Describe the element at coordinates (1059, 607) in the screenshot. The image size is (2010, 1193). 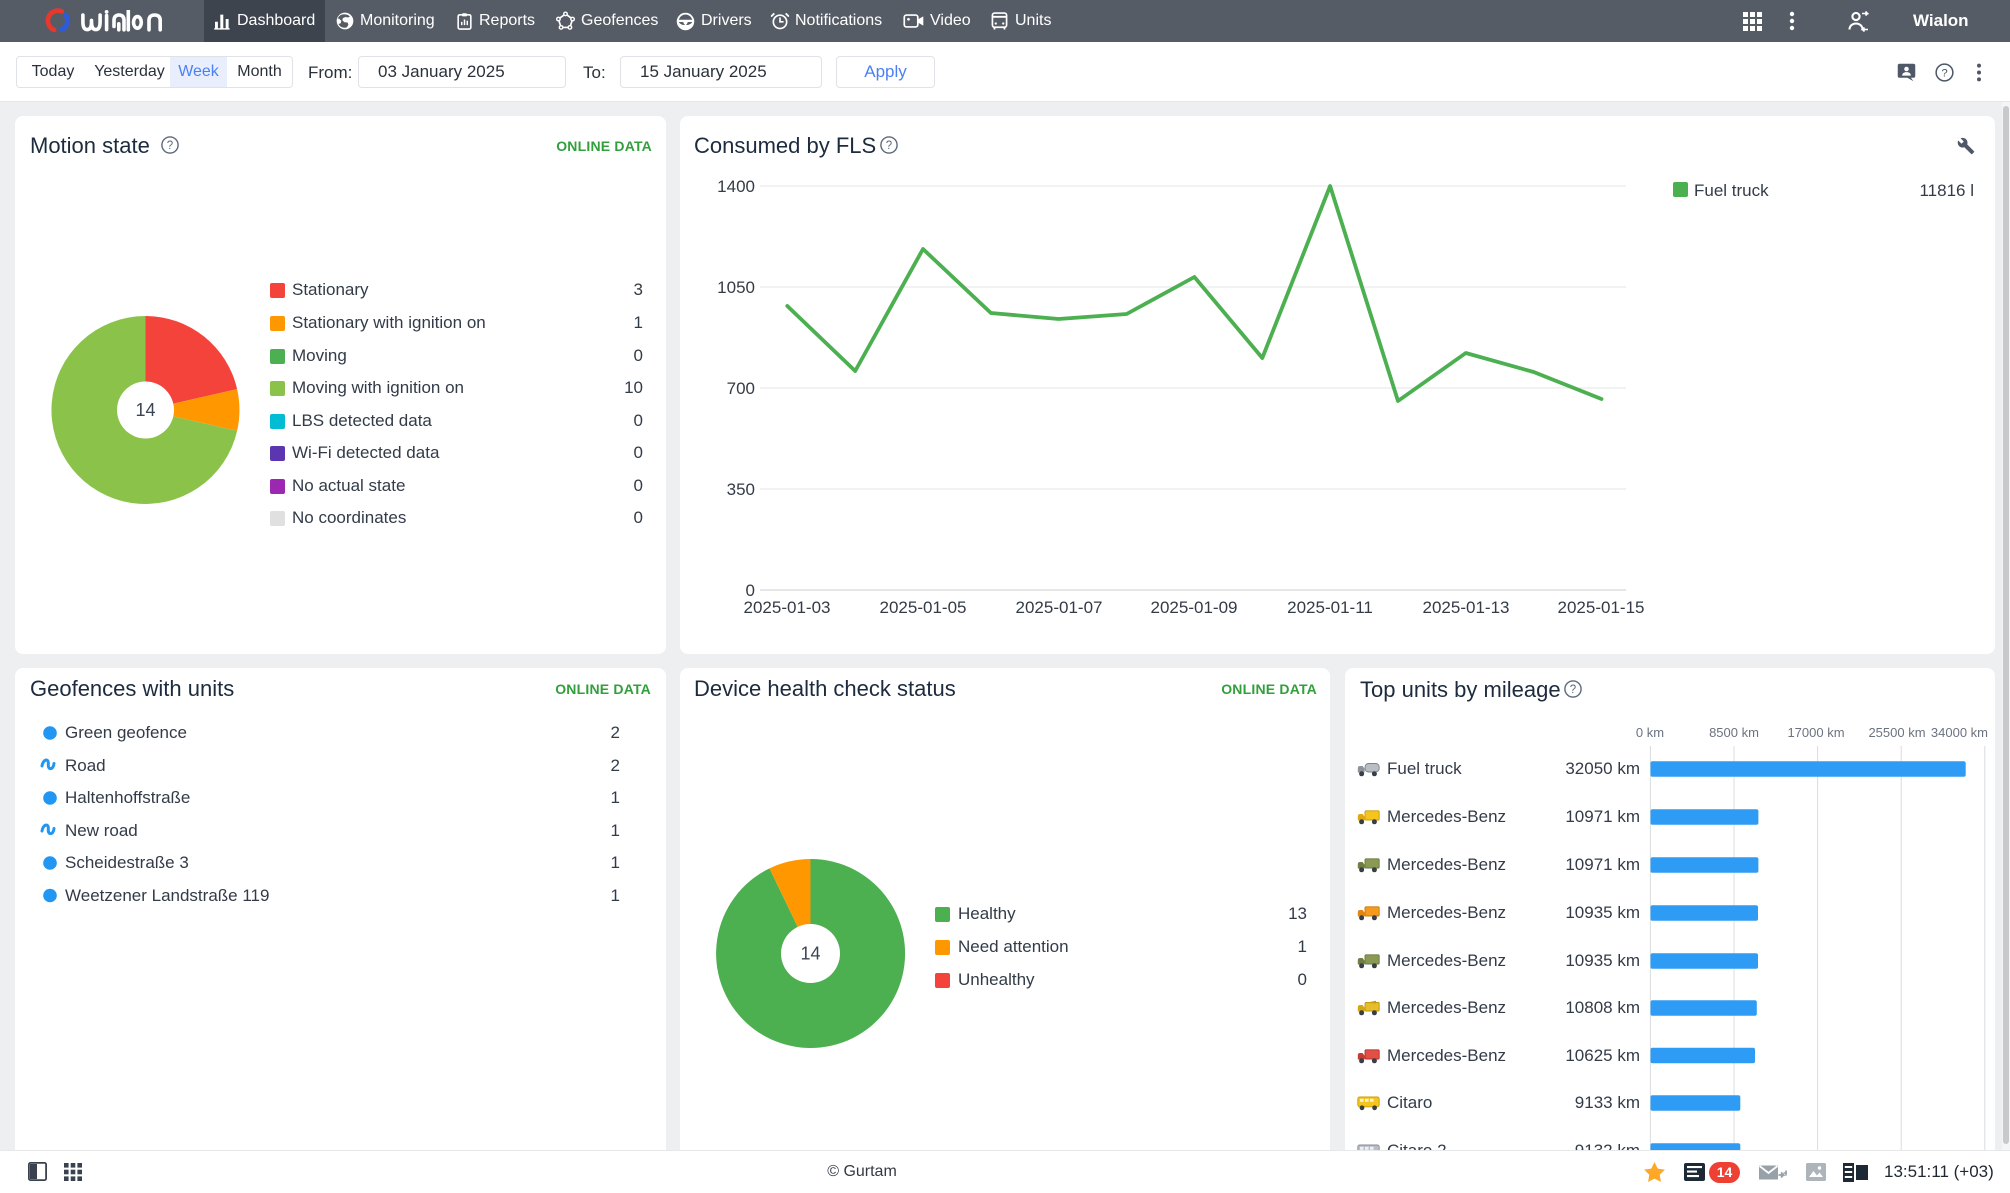
I see `svg-text: 2025-01-07` at that location.